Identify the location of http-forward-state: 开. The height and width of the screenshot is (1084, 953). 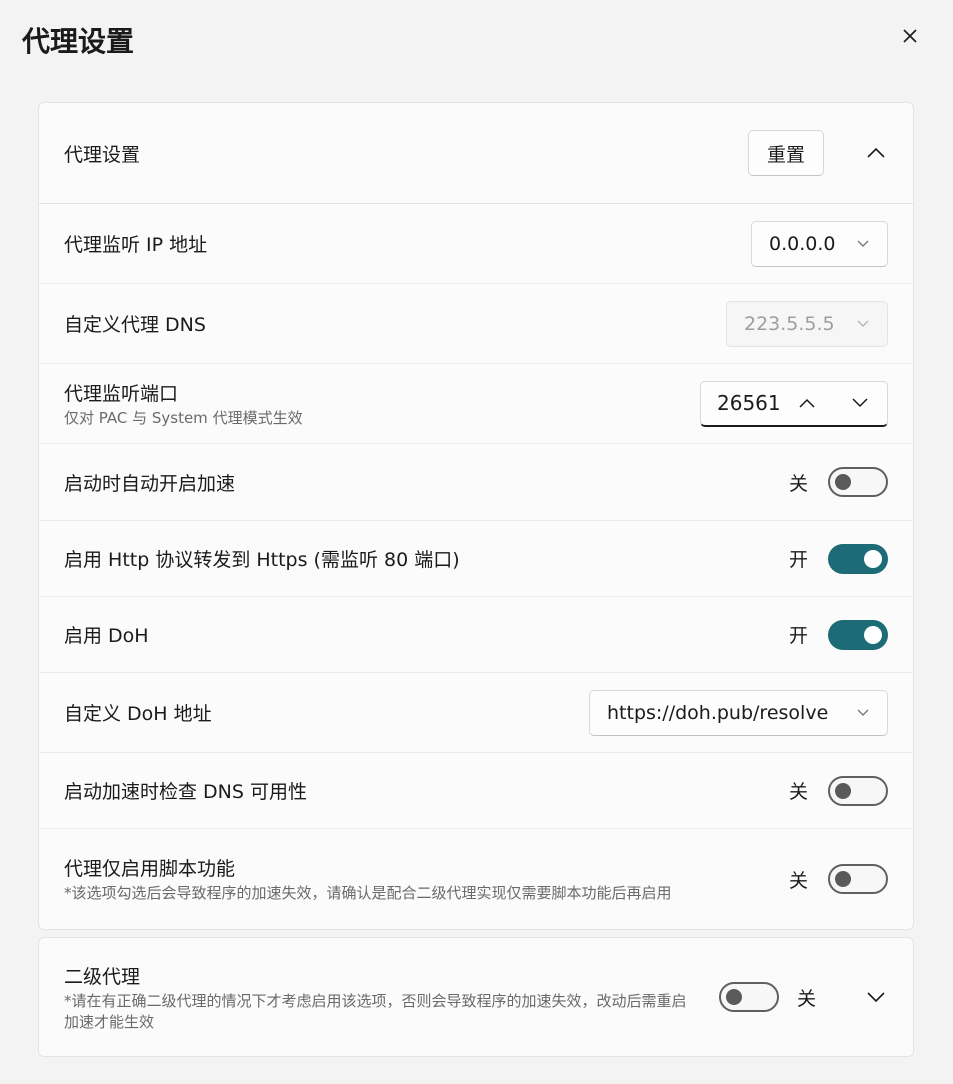
(798, 560).